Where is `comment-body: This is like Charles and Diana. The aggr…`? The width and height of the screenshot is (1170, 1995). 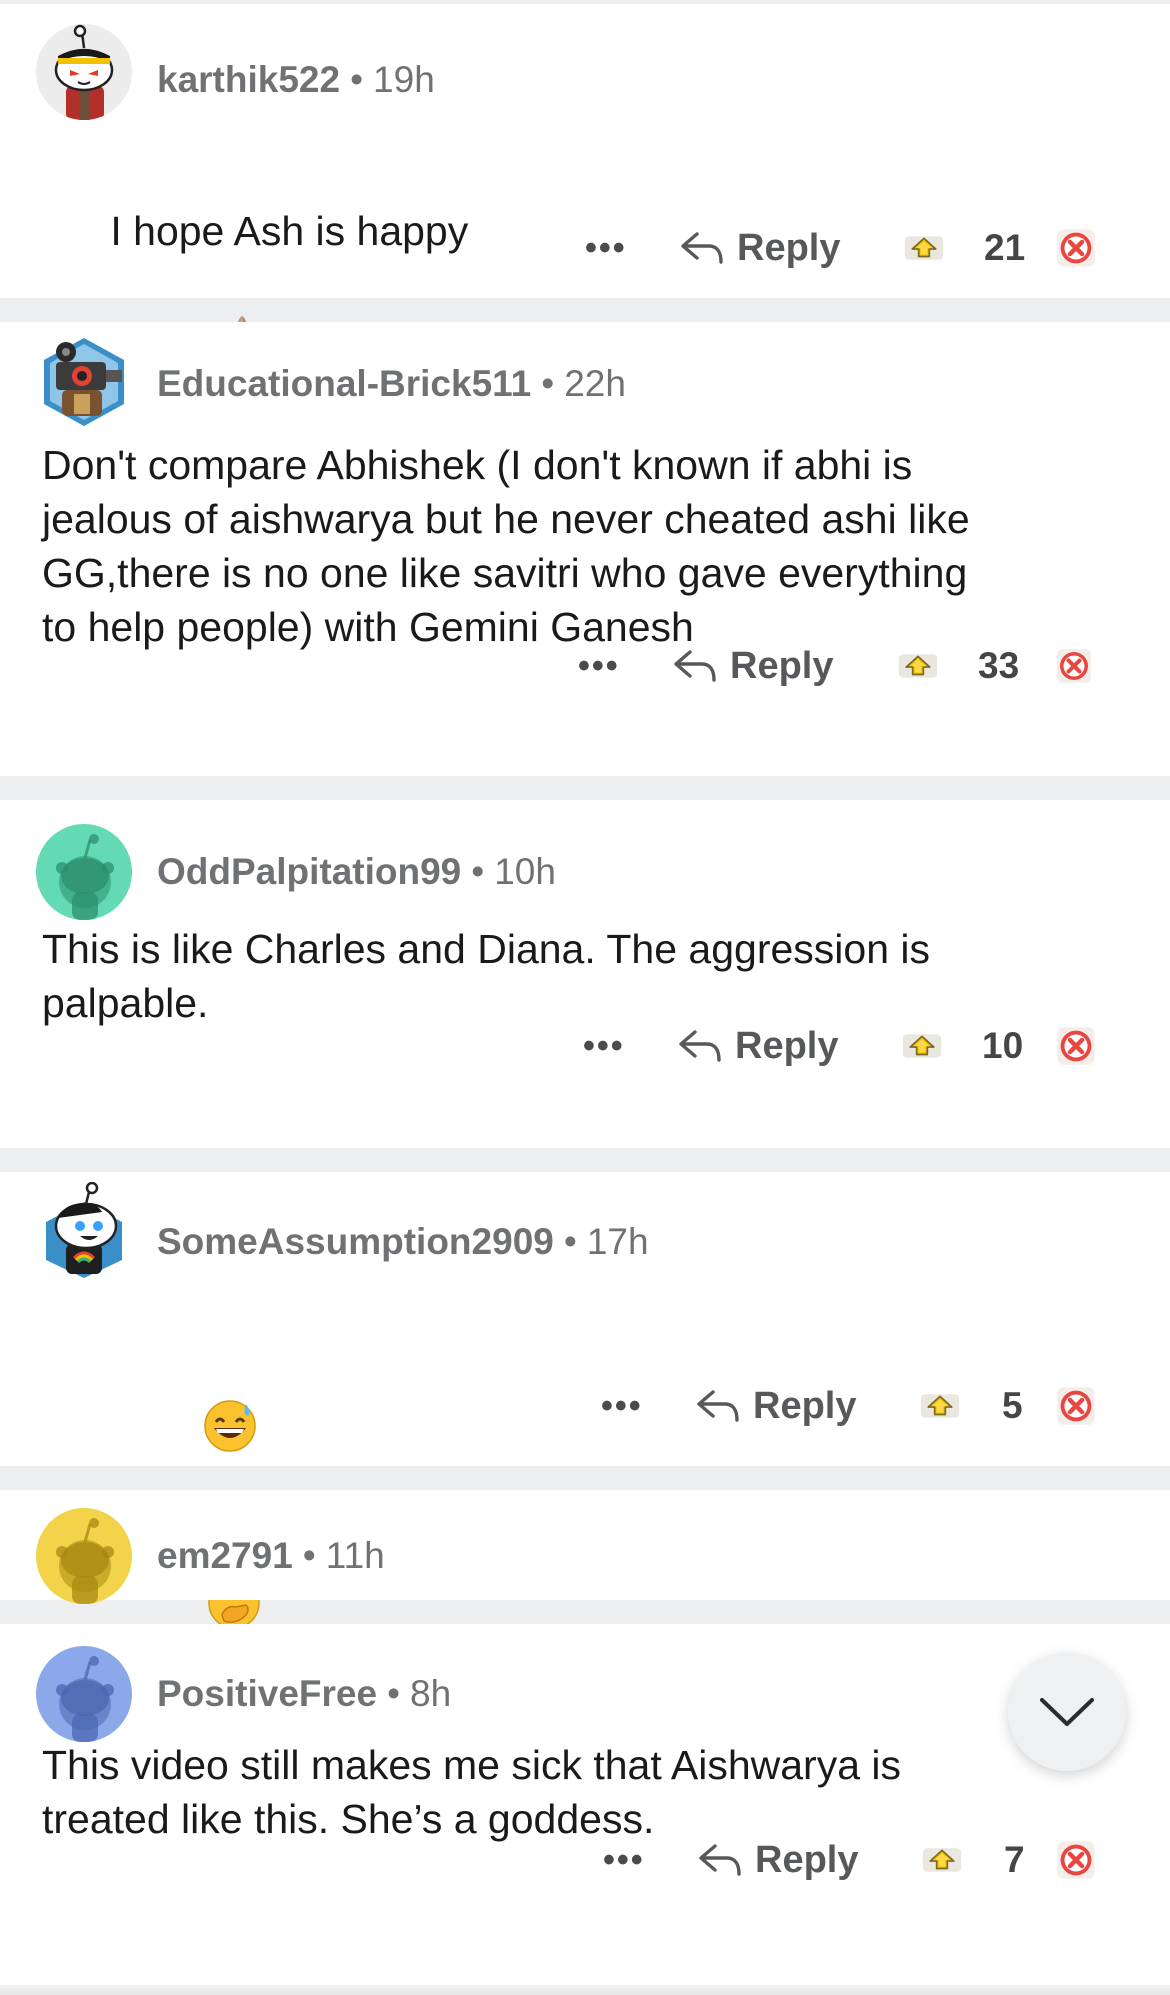
comment-body: This is like Charles and Diana. The aggr… is located at coordinates (486, 976).